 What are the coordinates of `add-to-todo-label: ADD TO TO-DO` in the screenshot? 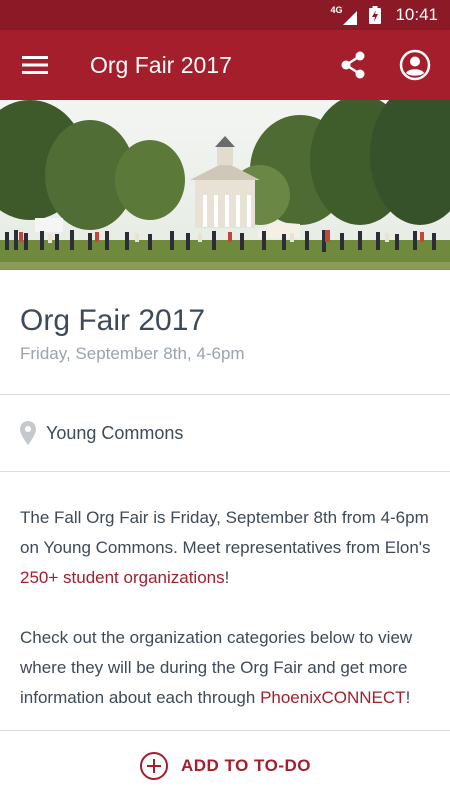 It's located at (246, 765).